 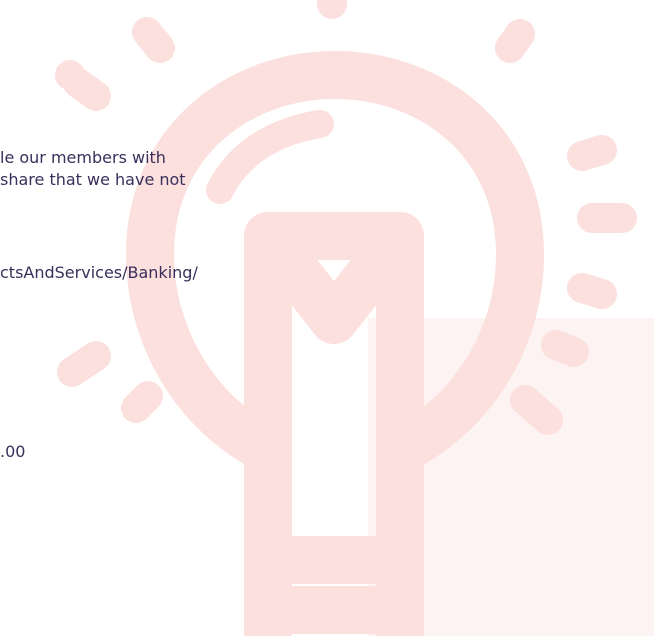 I want to click on url-text-line: ctsAndServices/Banking/, so click(x=99, y=272).